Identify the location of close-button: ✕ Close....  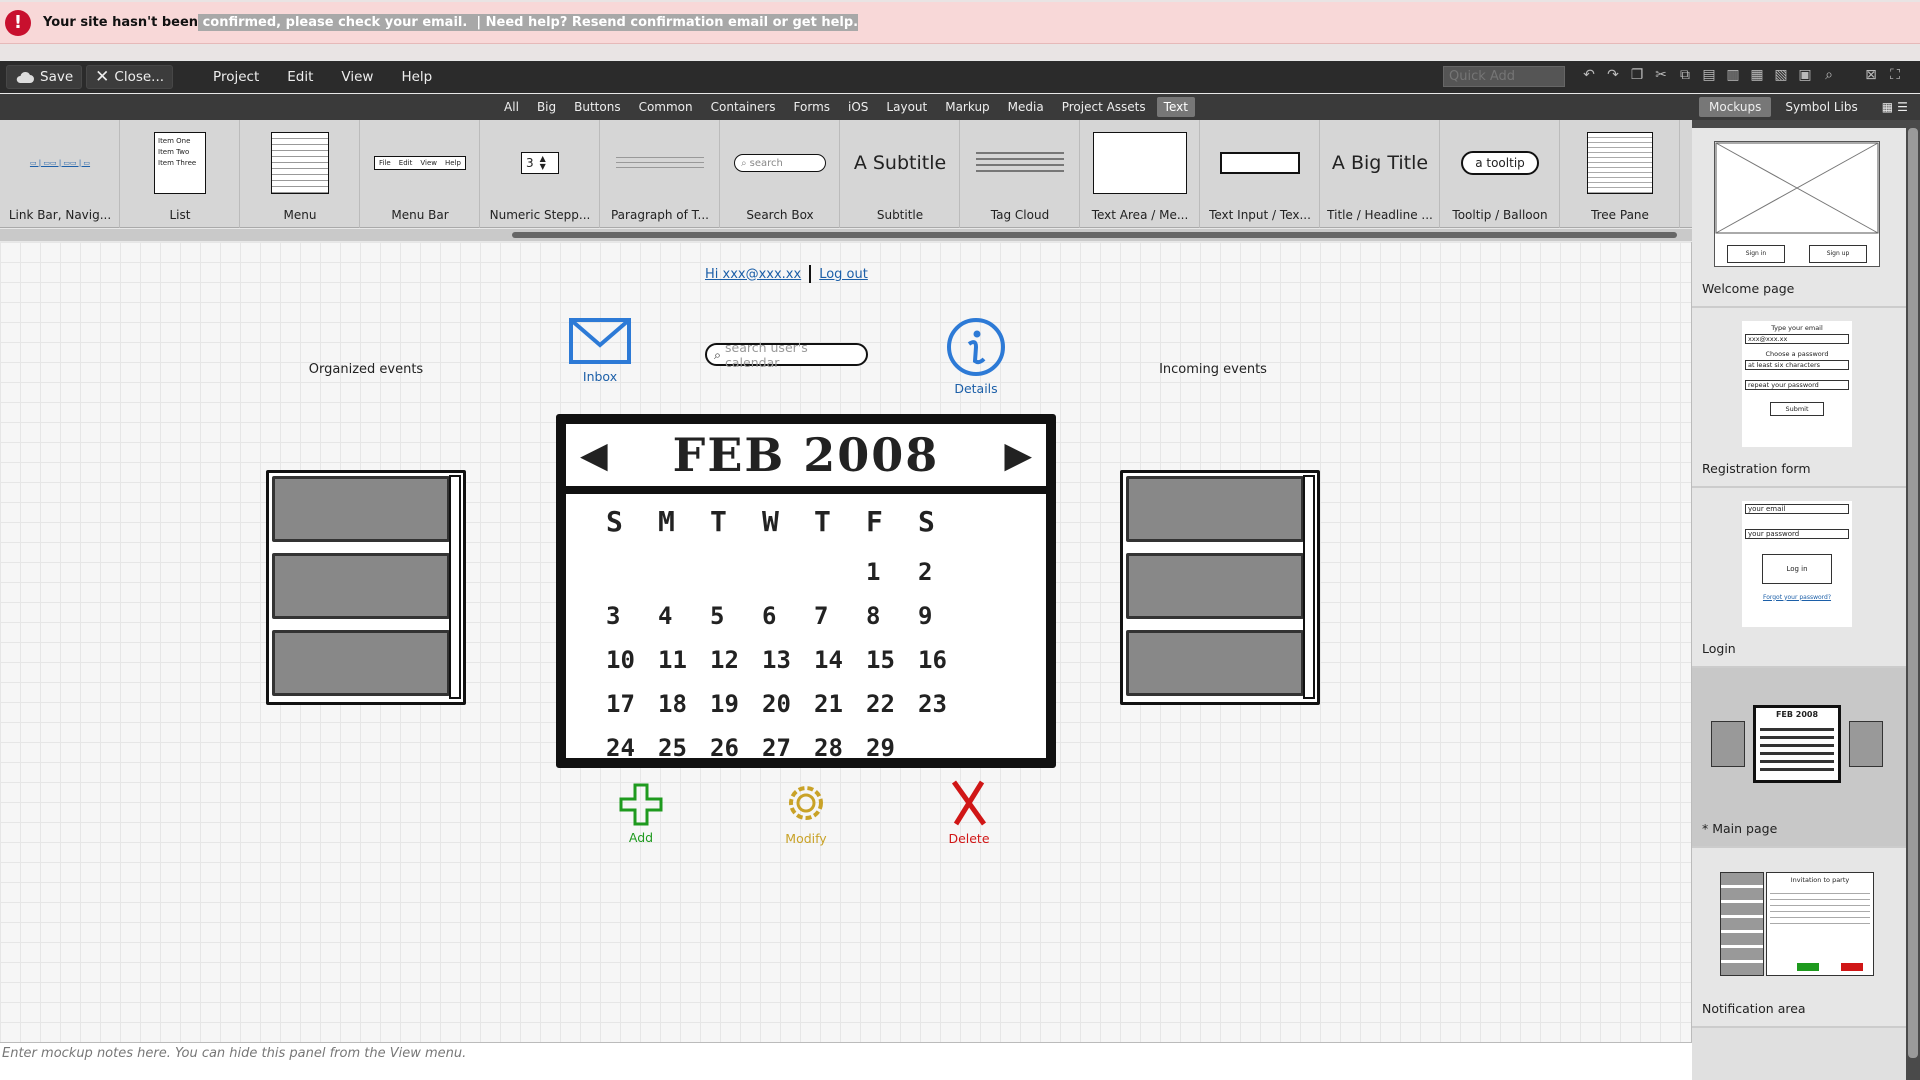
(130, 77).